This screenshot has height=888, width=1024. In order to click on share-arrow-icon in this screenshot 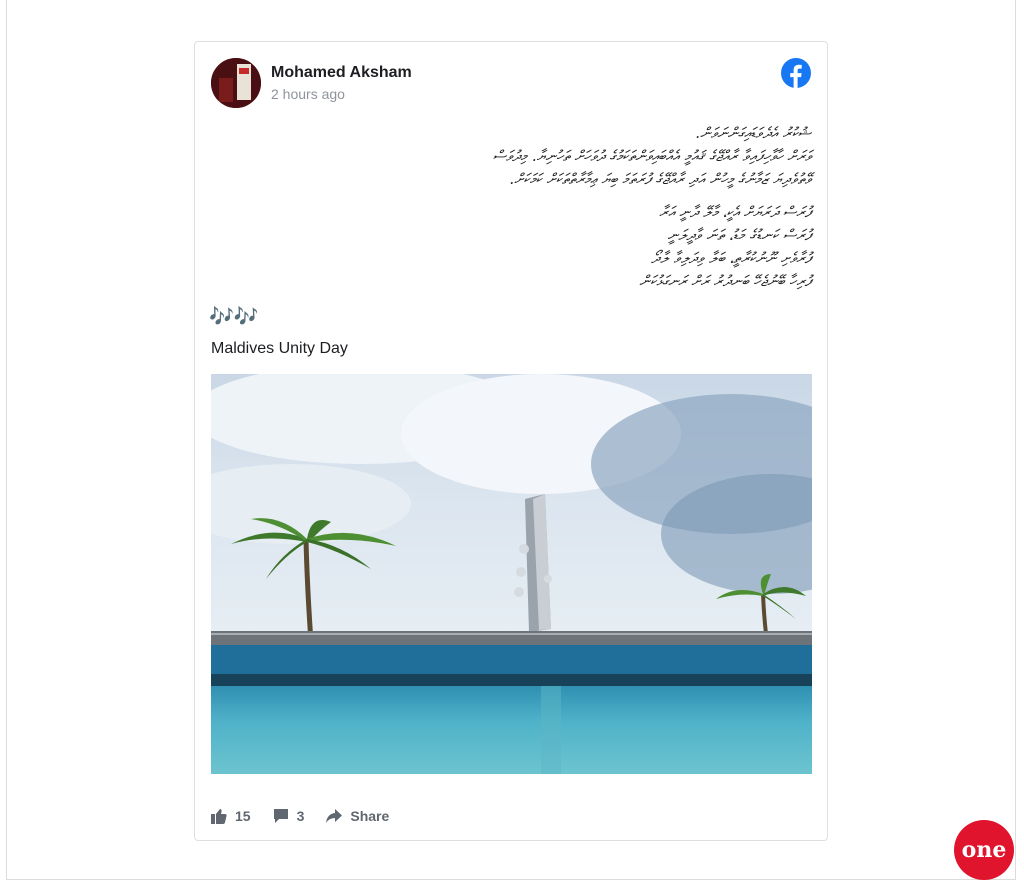, I will do `click(334, 816)`.